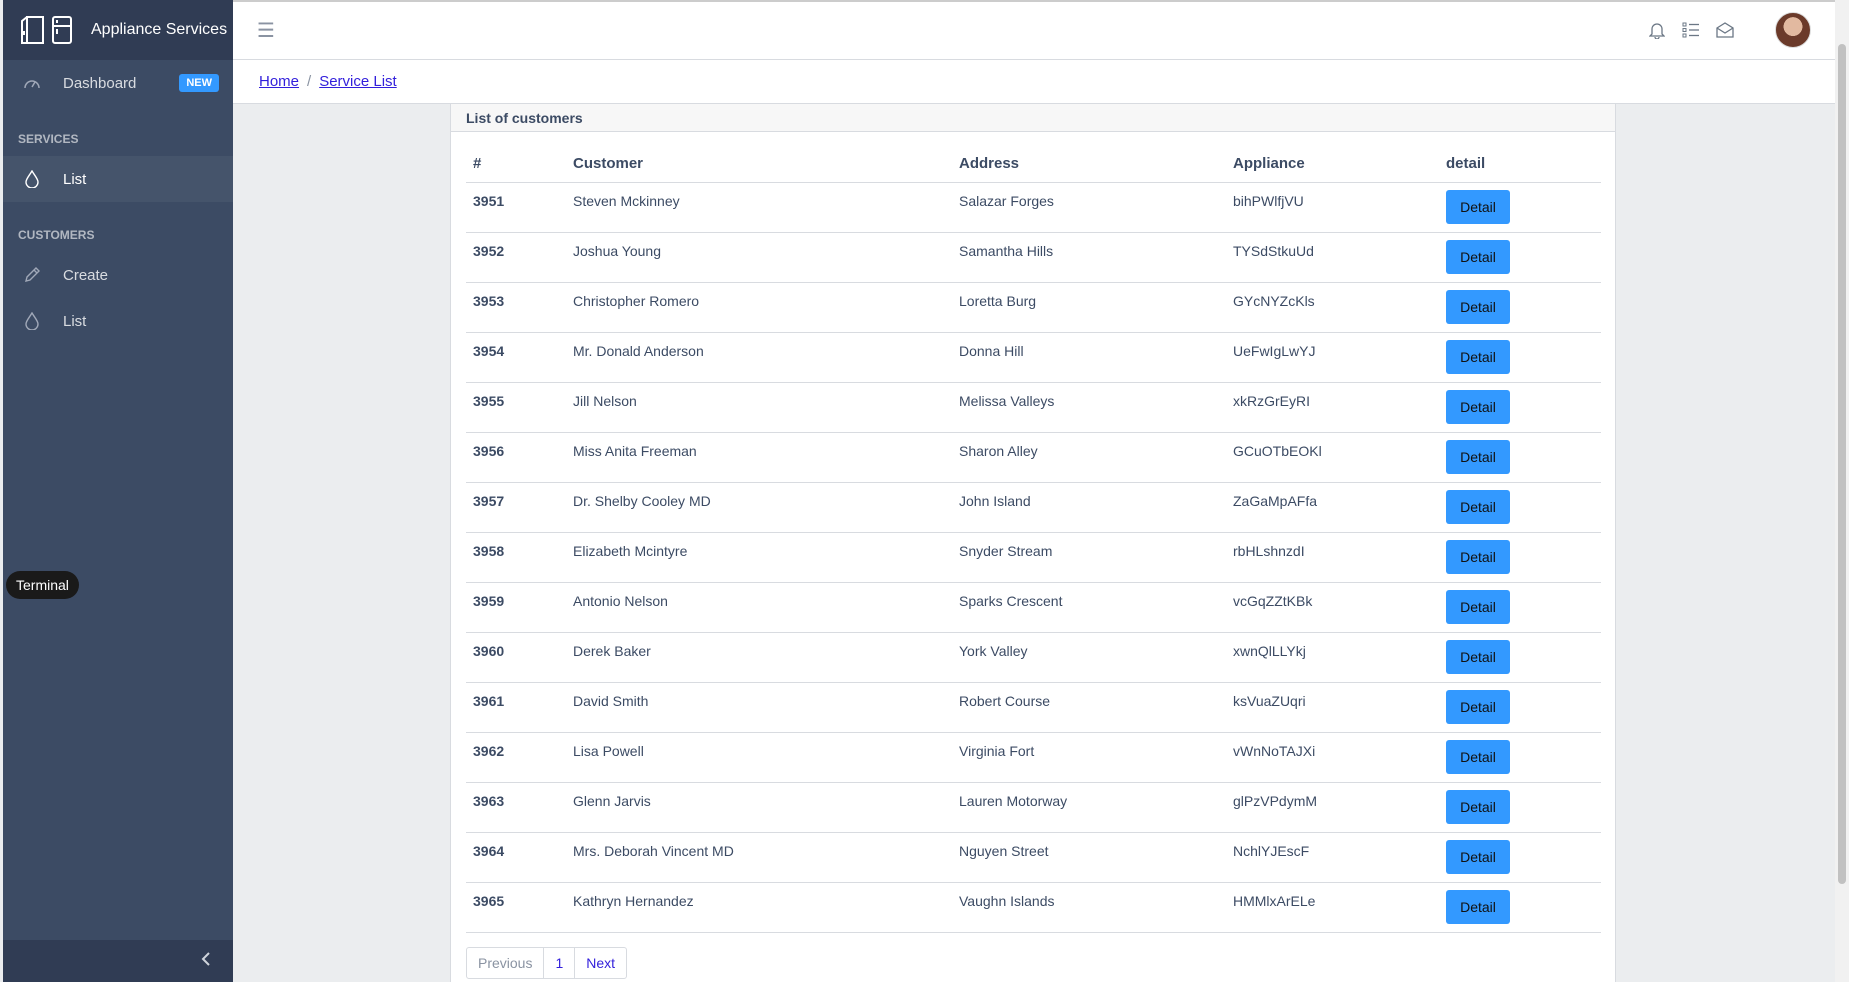 The width and height of the screenshot is (1849, 982). I want to click on row-customer: Miss Anita Freeman, so click(759, 457).